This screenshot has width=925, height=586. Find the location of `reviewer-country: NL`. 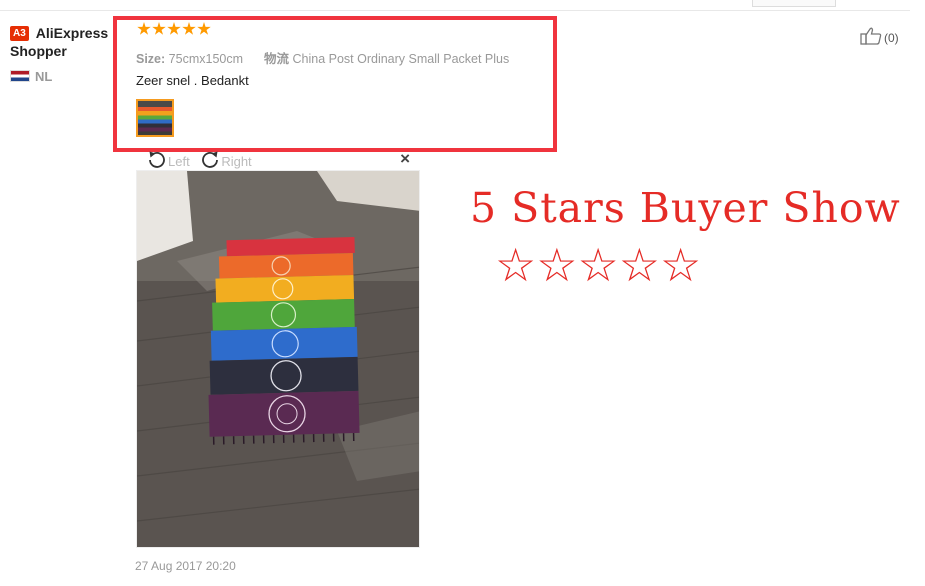

reviewer-country: NL is located at coordinates (70, 76).